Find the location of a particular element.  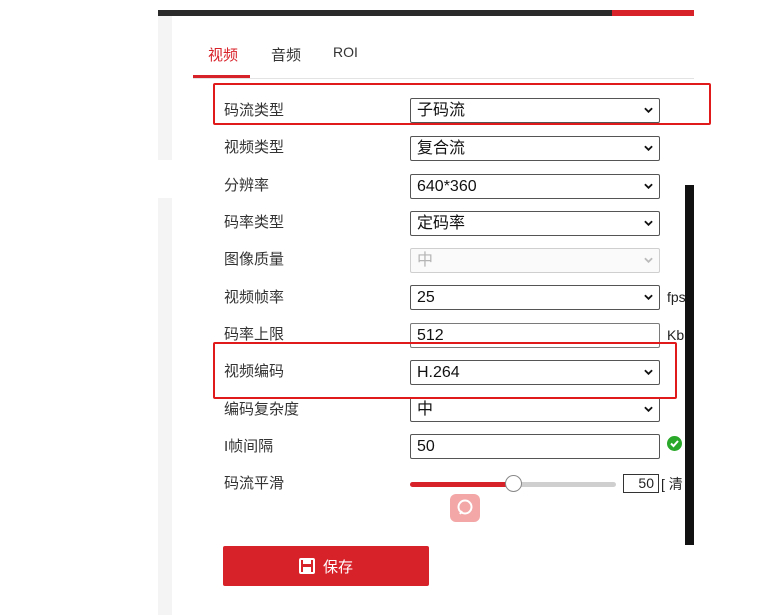

smoothing-suffix: [ 清 is located at coordinates (672, 484).